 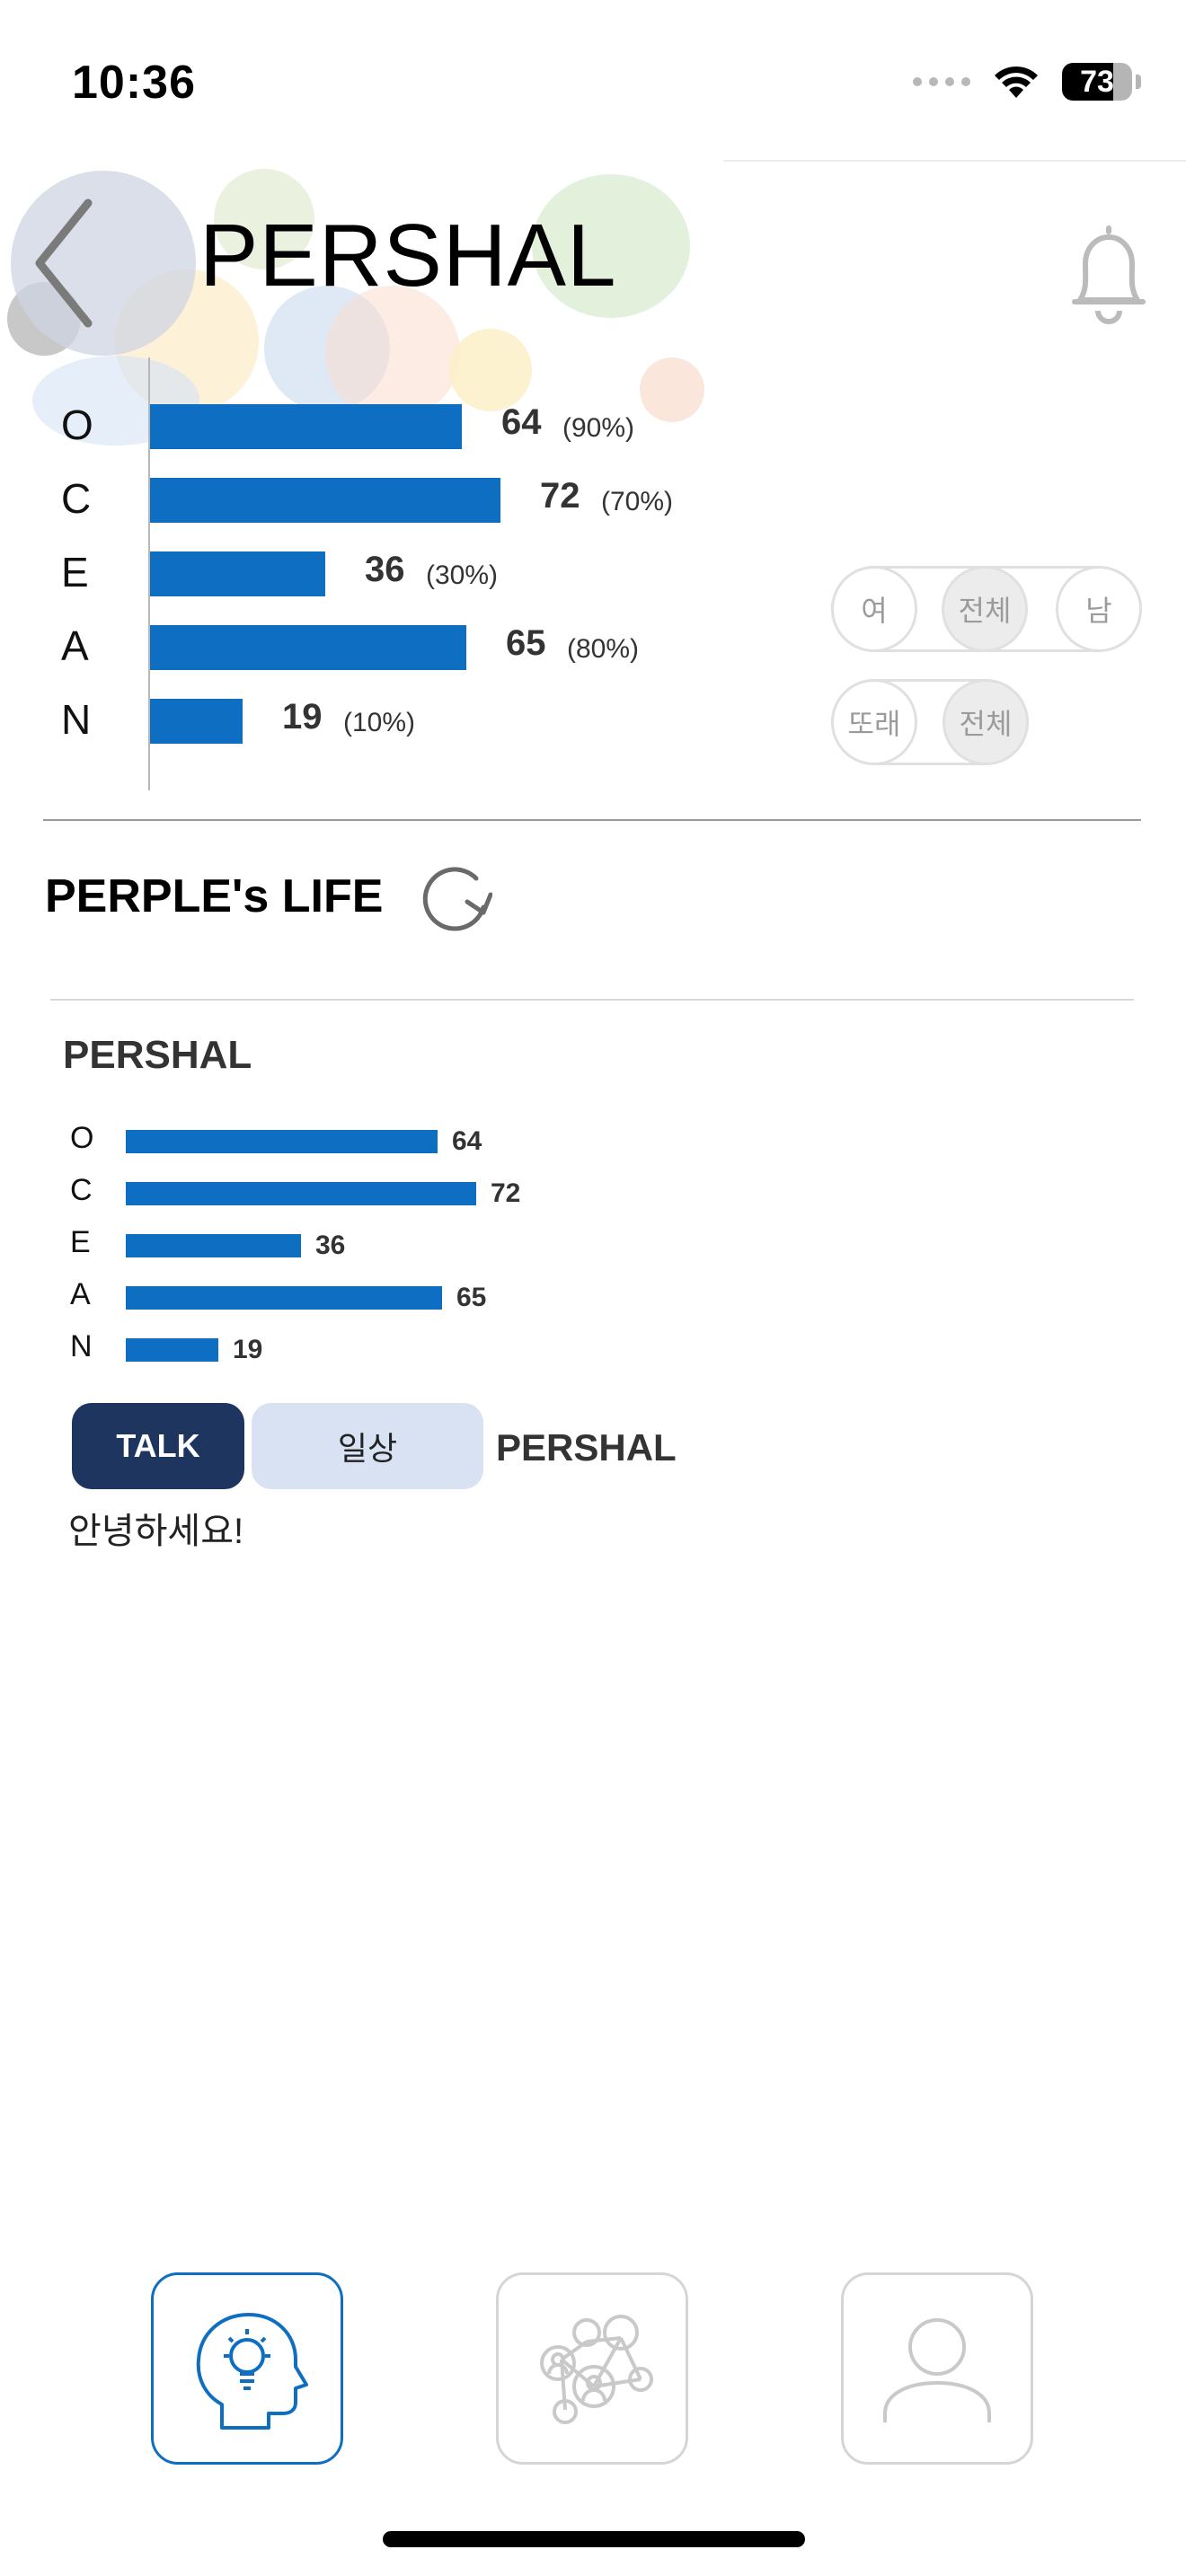 What do you see at coordinates (467, 1141) in the screenshot?
I see `mini-value: 64` at bounding box center [467, 1141].